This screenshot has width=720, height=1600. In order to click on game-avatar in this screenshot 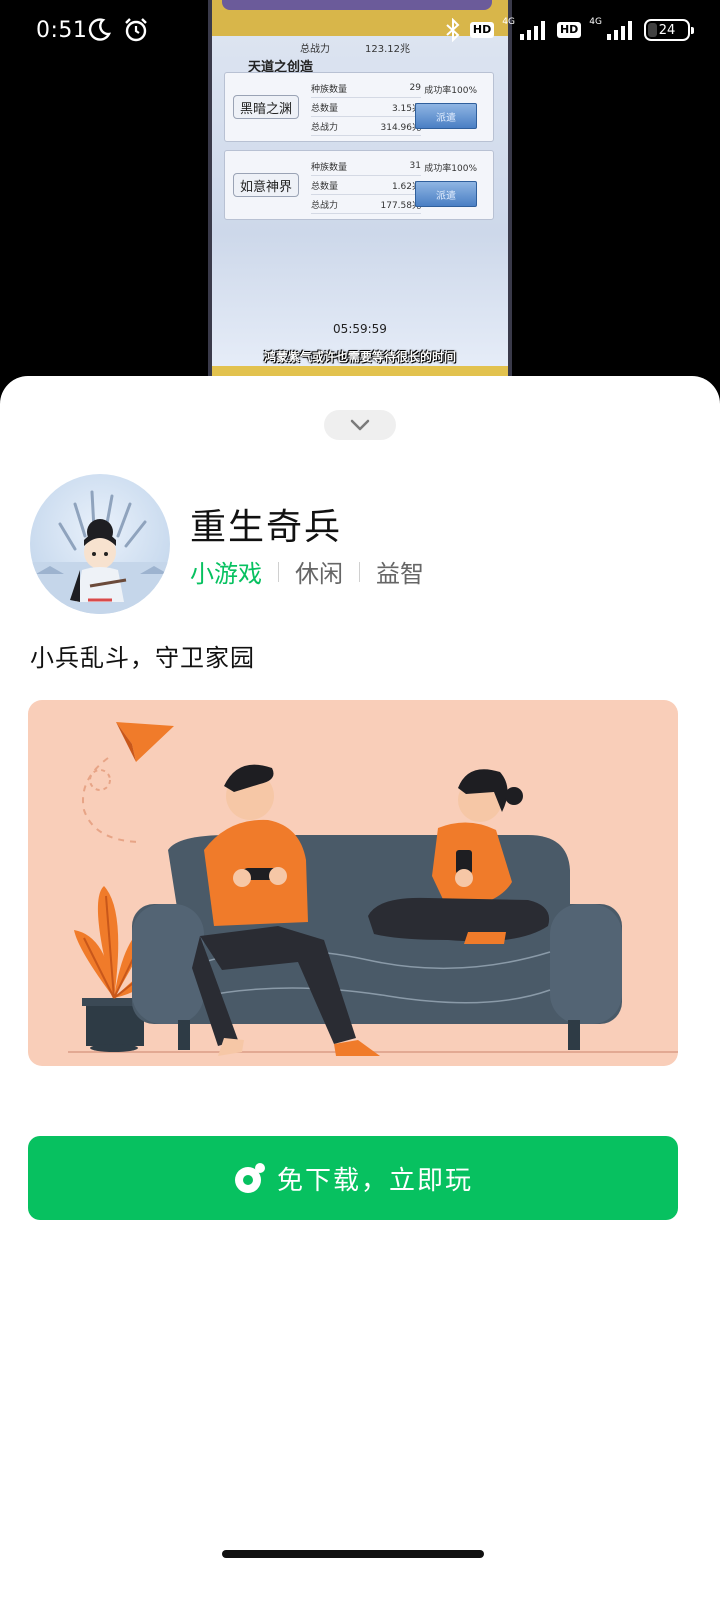, I will do `click(100, 544)`.